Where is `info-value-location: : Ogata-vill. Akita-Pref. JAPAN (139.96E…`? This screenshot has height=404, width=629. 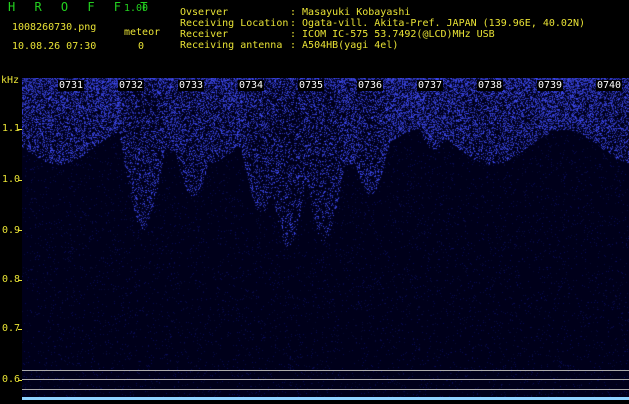 info-value-location: : Ogata-vill. Akita-Pref. JAPAN (139.96E… is located at coordinates (438, 23).